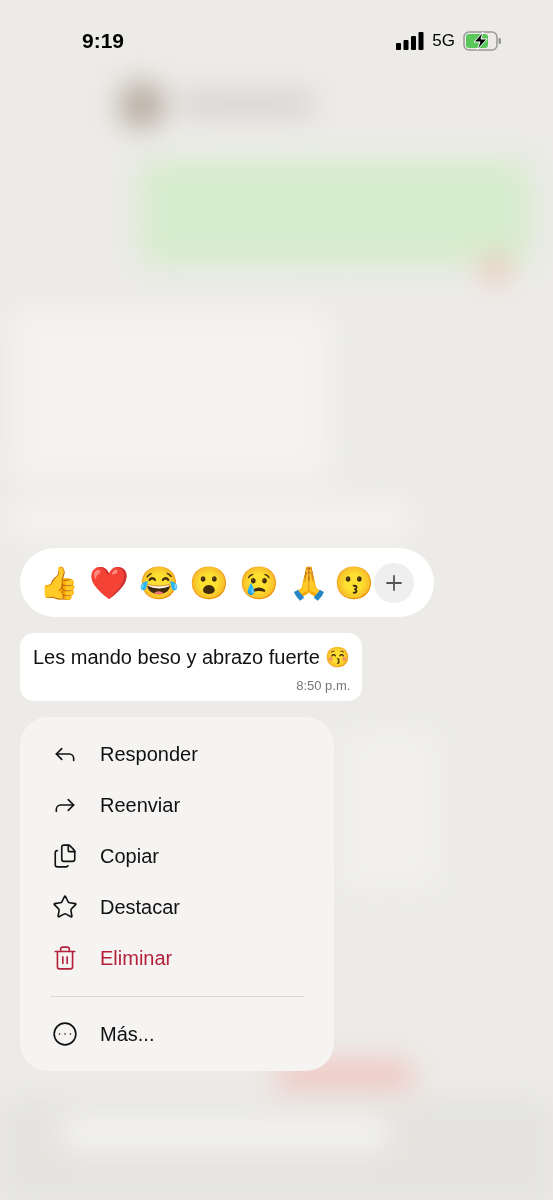 This screenshot has width=553, height=1200. What do you see at coordinates (443, 41) in the screenshot?
I see `network-label: 5G` at bounding box center [443, 41].